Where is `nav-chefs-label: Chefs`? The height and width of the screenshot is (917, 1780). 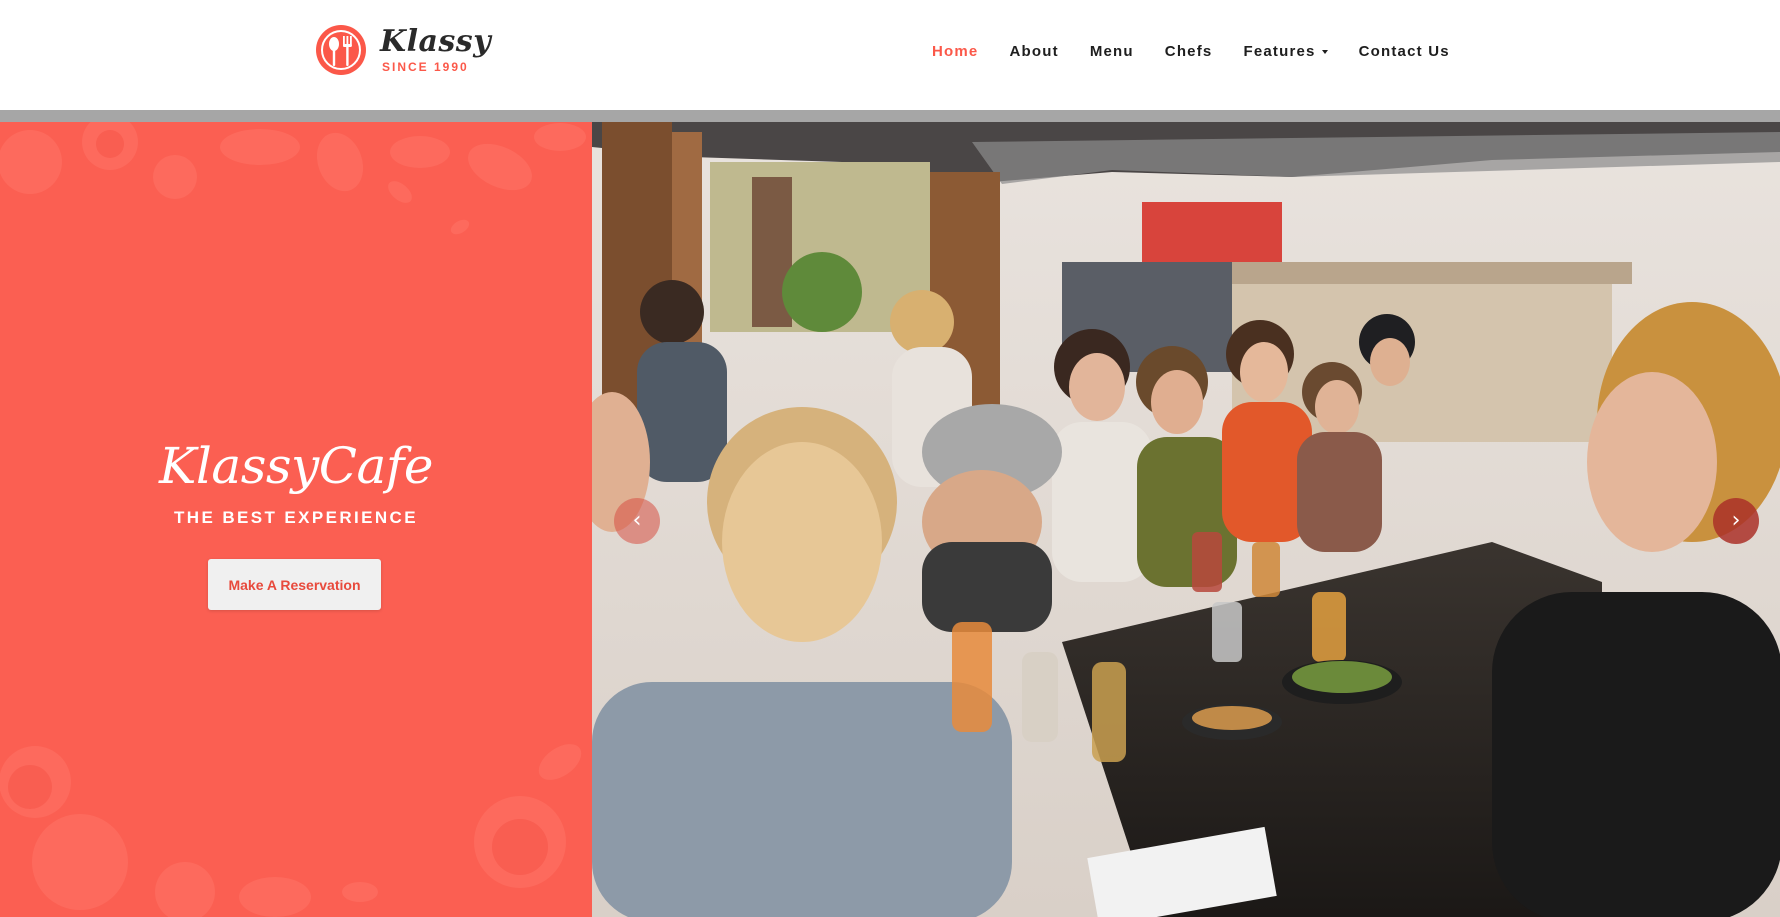 nav-chefs-label: Chefs is located at coordinates (1188, 51).